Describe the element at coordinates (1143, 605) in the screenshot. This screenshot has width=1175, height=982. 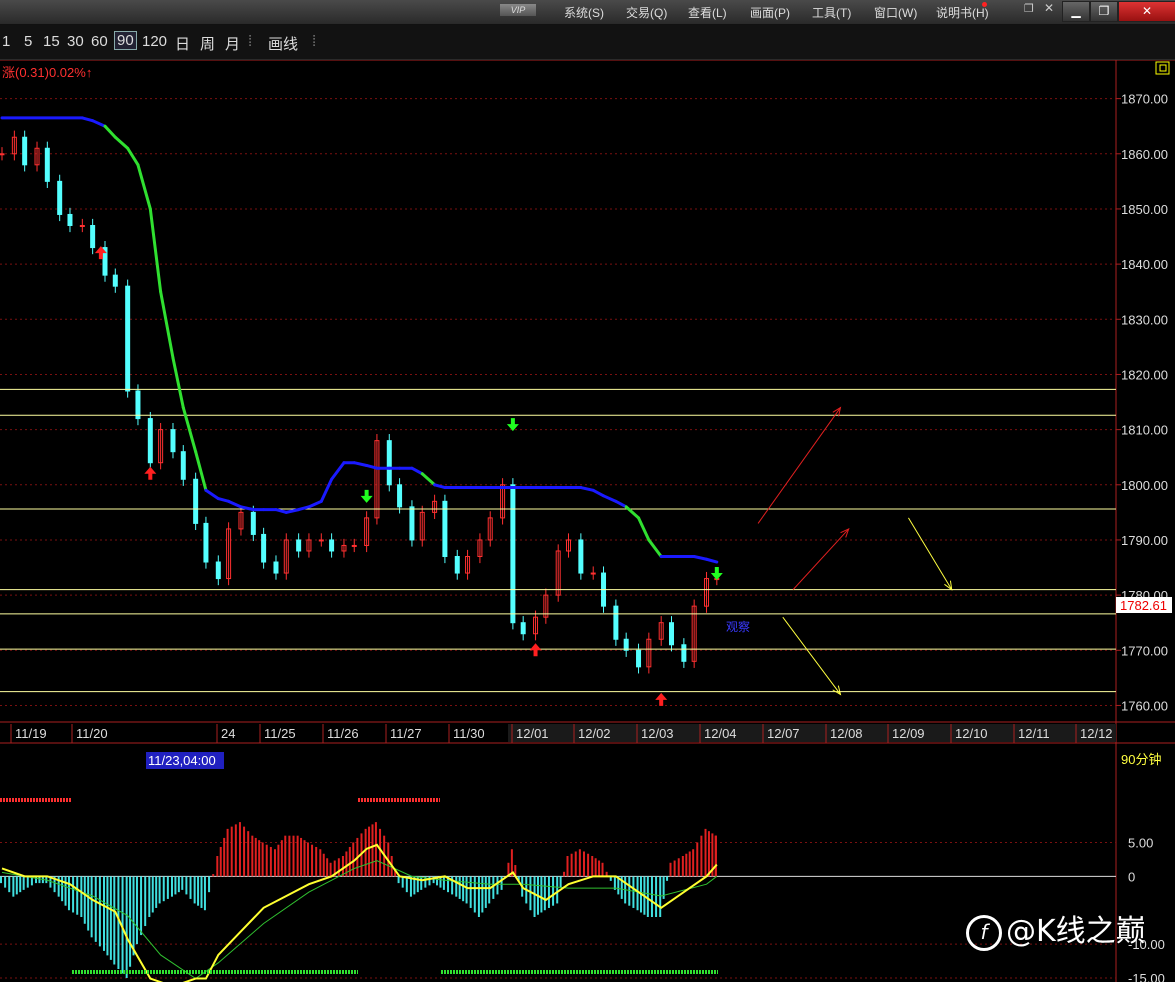
I see `current-price-label: 1782.61` at that location.